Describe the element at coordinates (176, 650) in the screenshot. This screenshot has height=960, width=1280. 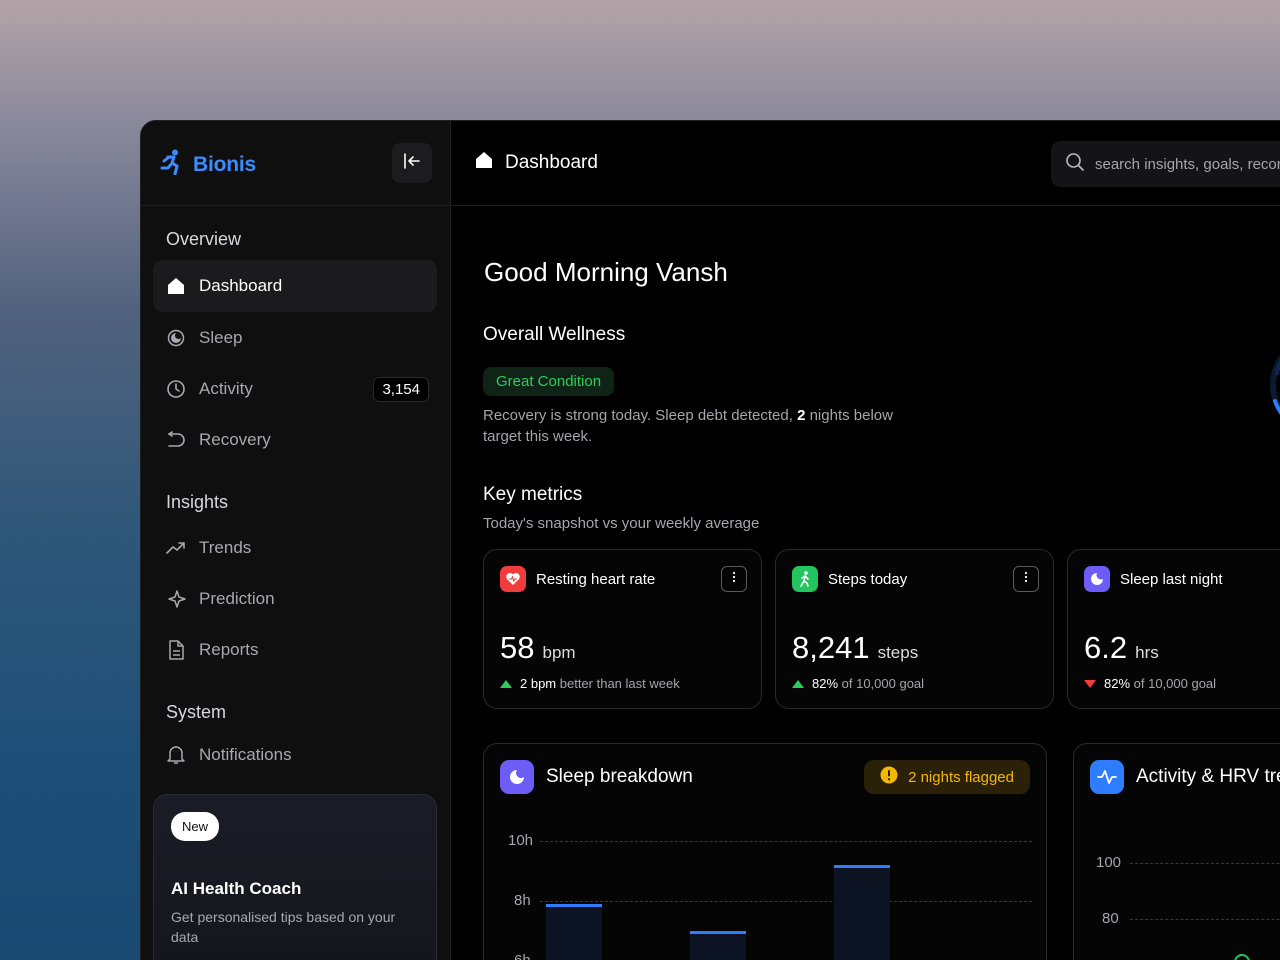
I see `document-icon` at that location.